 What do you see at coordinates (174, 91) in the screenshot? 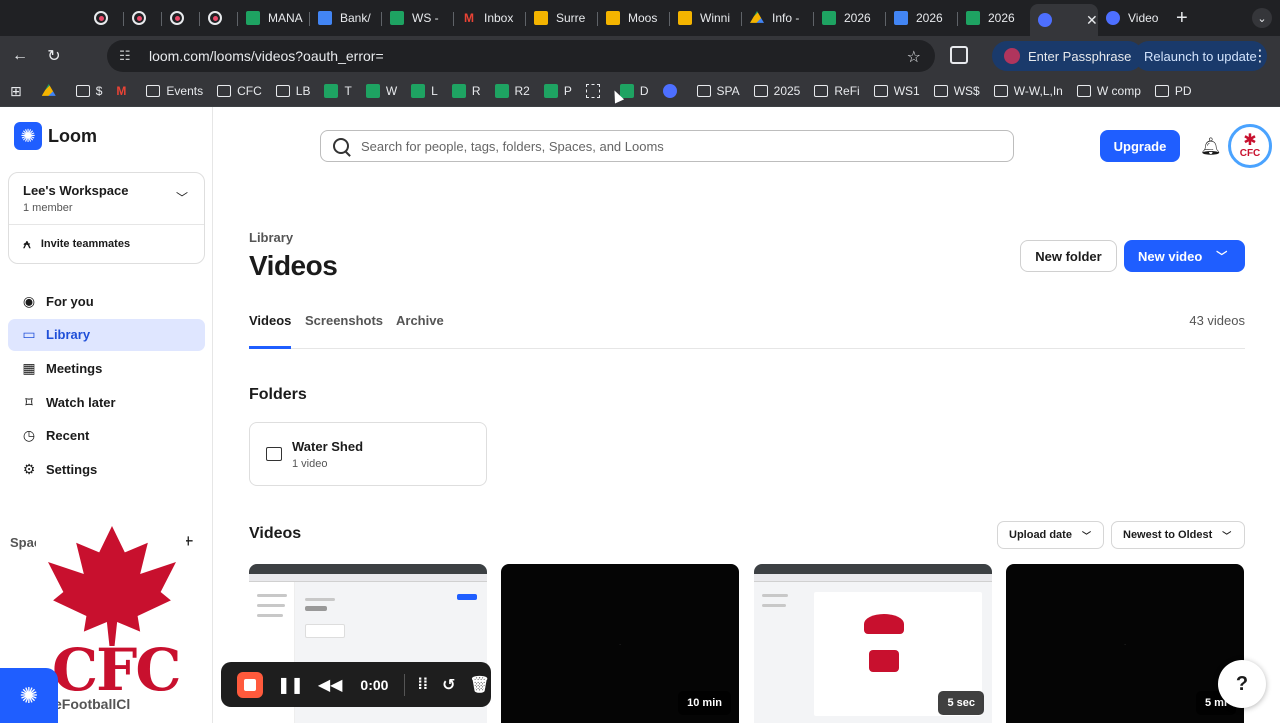
I see `bookmark-item: Events` at bounding box center [174, 91].